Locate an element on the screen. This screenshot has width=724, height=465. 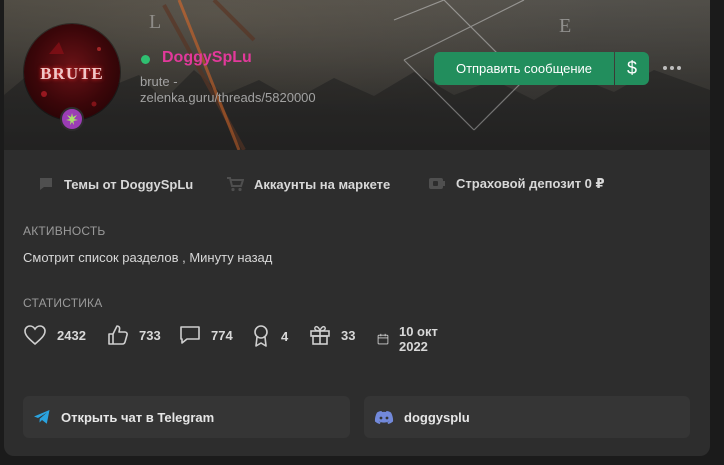
user-group-badge is located at coordinates (72, 119).